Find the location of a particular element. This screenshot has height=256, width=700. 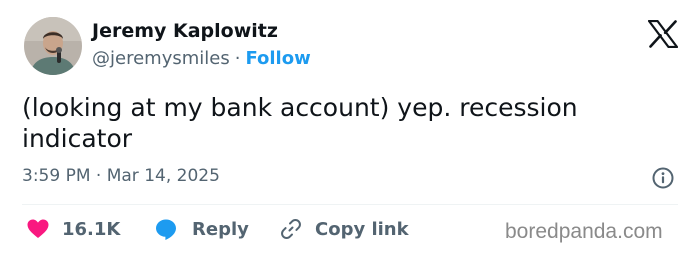

reply-bubble-icon is located at coordinates (166, 229).